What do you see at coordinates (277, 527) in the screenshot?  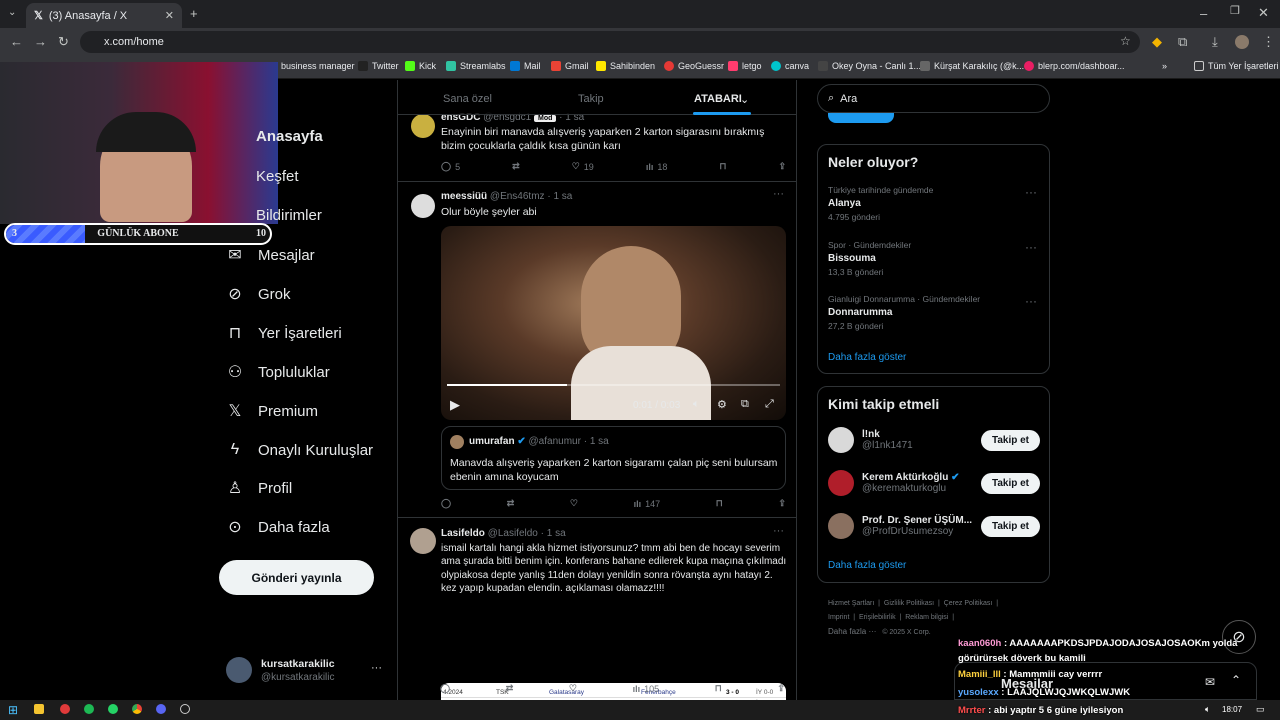 I see `nav-more: ⊙ Daha fazla` at bounding box center [277, 527].